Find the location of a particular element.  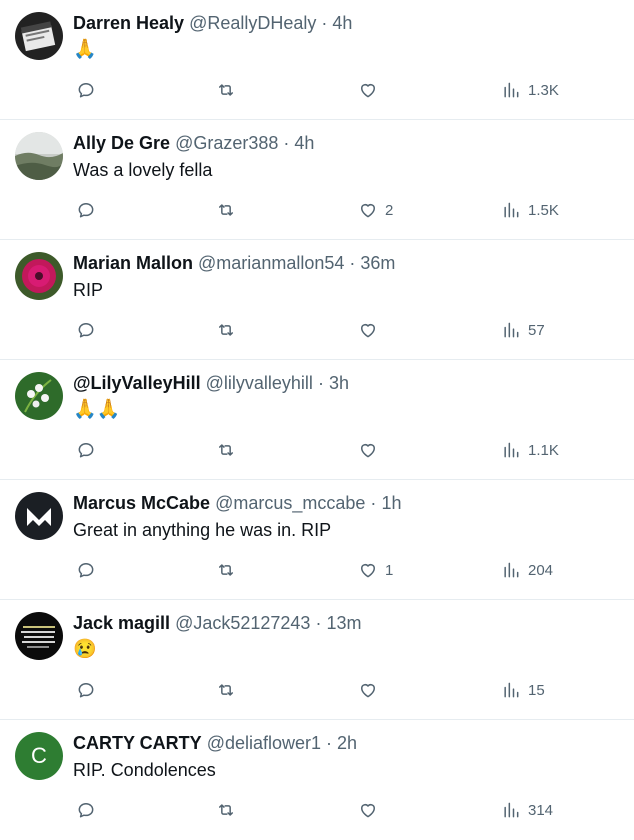

tweet-text: 😢 is located at coordinates (85, 649).